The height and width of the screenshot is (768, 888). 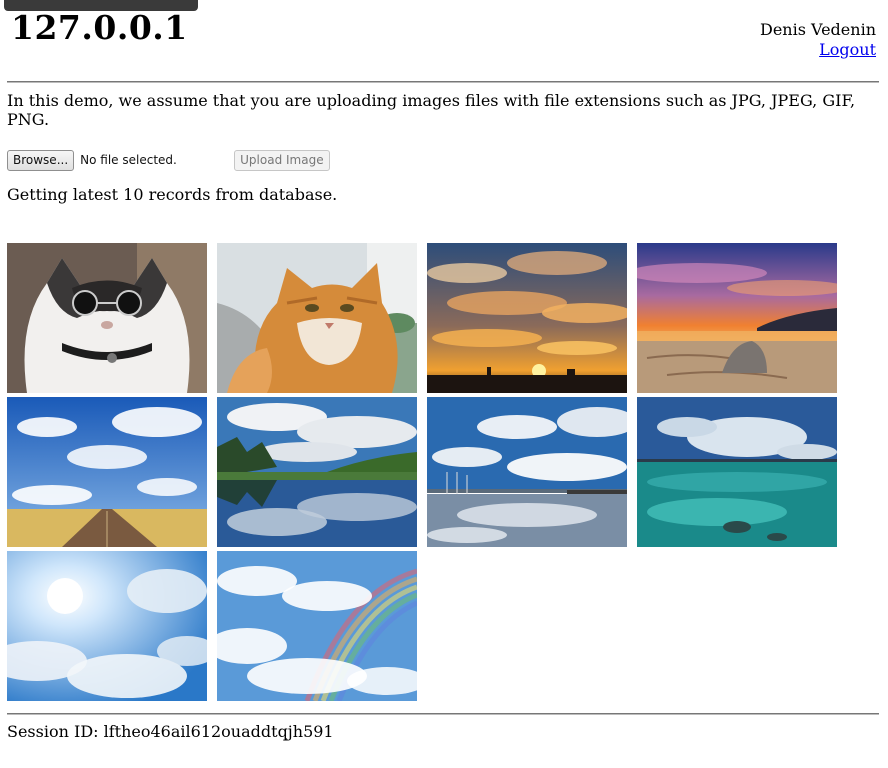 I want to click on pier-reflection-image, so click(x=527, y=472).